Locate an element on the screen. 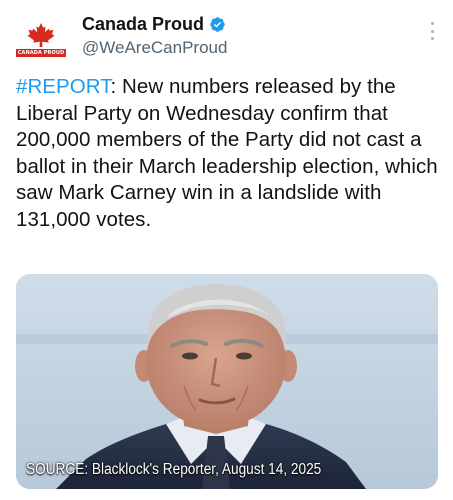 This screenshot has width=453, height=500. author-handle: @WeAreCanProud is located at coordinates (154, 48).